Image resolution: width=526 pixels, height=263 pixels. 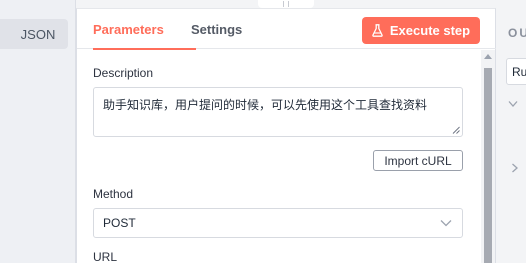 What do you see at coordinates (430, 30) in the screenshot?
I see `execute-step-label: Execute step` at bounding box center [430, 30].